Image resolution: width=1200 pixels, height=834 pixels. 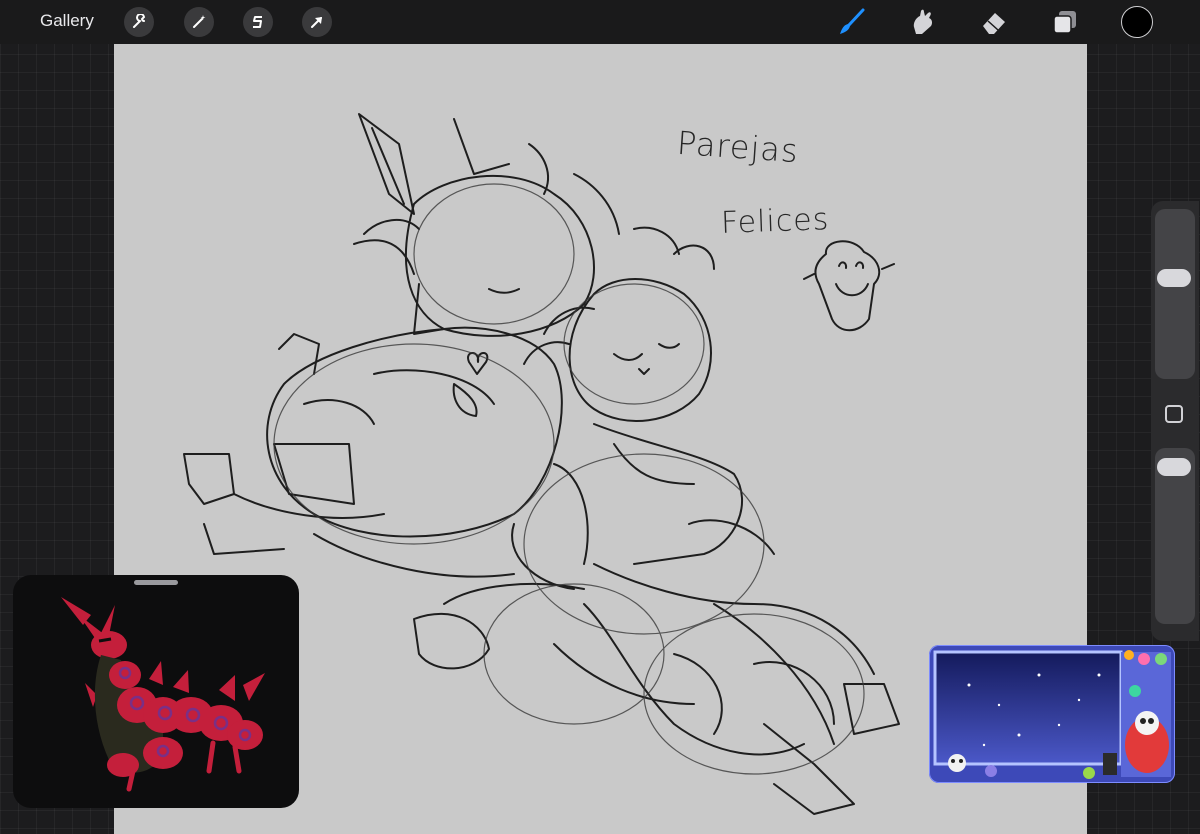 I want to click on actions-wrench-icon, so click(x=139, y=22).